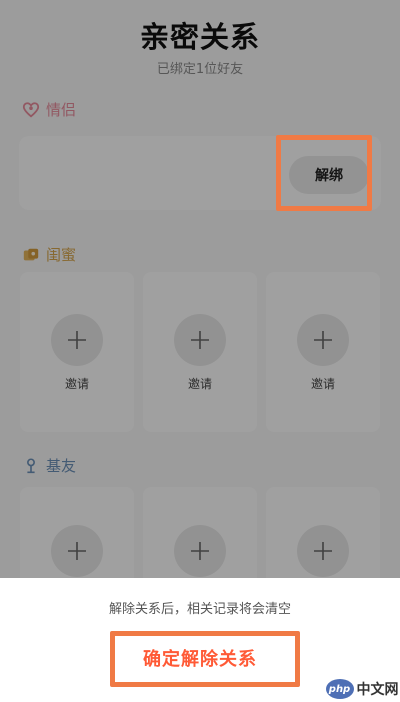  Describe the element at coordinates (377, 690) in the screenshot. I see `watermark-text: 中文网` at that location.